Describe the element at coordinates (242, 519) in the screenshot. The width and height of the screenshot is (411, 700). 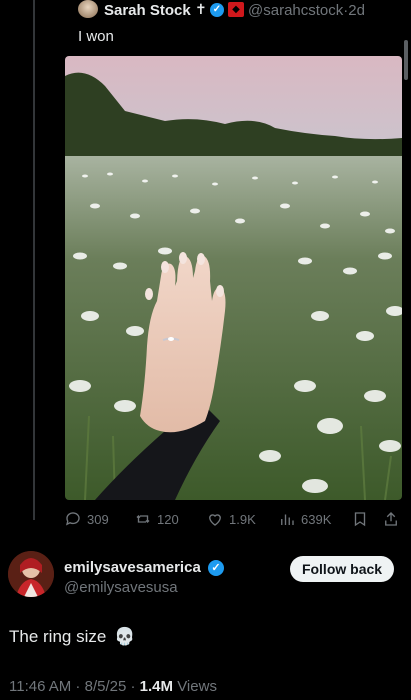
I see `like-count: 1.9K` at that location.